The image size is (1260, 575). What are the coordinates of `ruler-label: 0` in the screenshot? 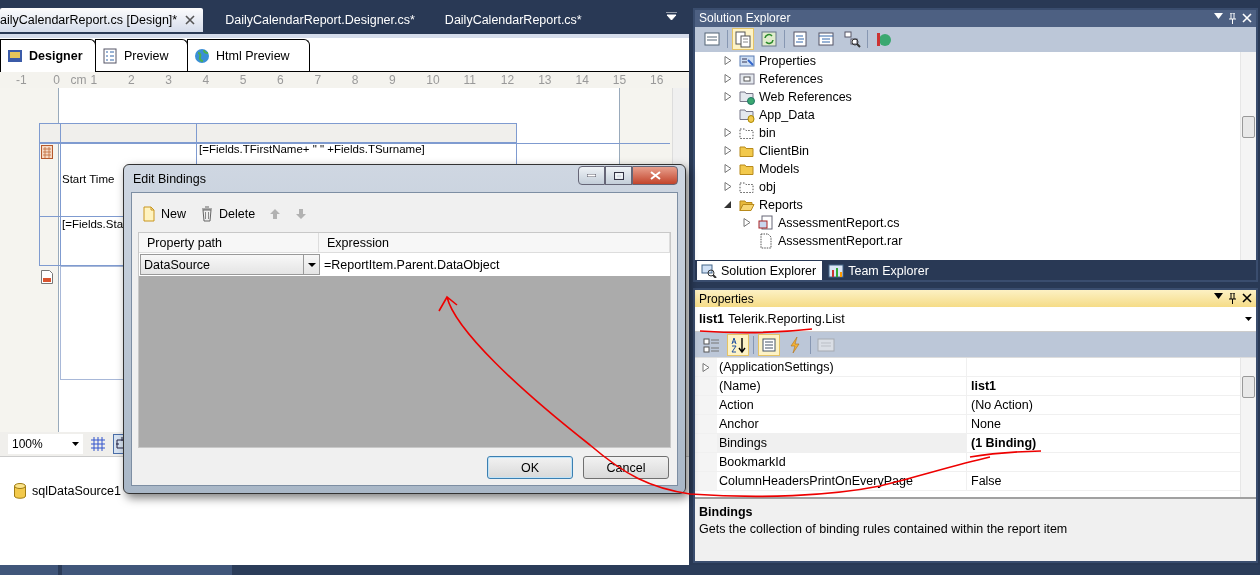 It's located at (56, 80).